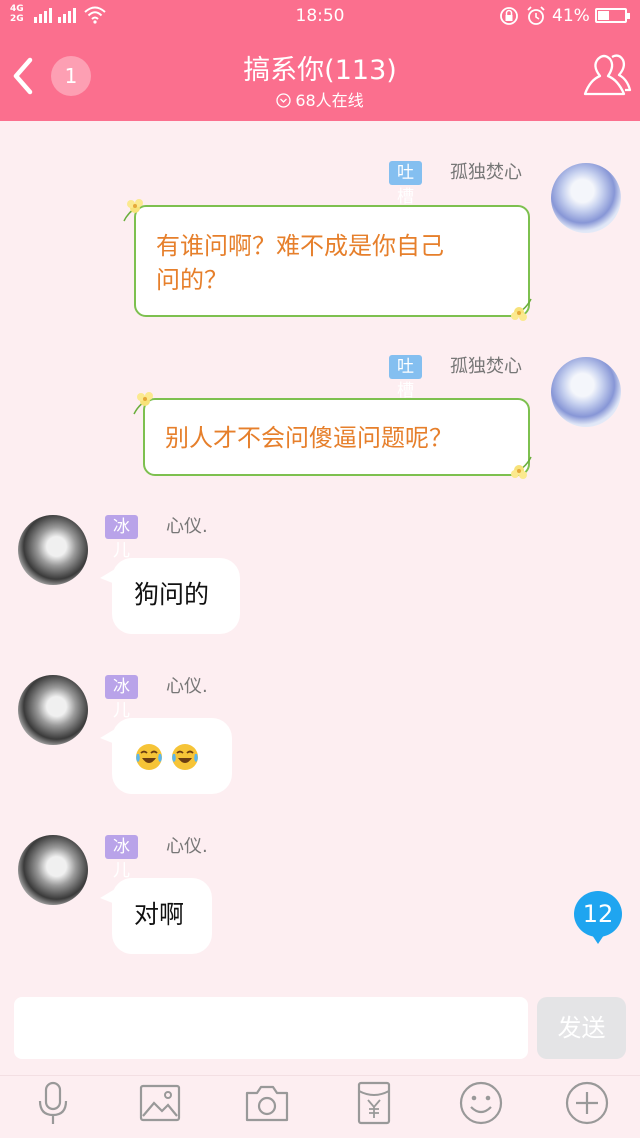  I want to click on camera-icon, so click(267, 1103).